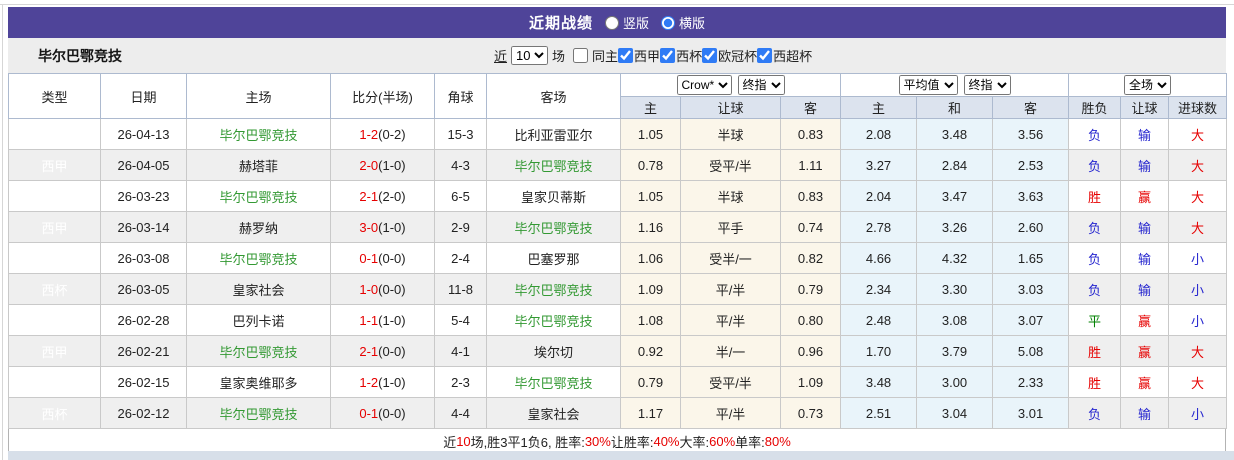  I want to click on euro-away-odds: 3.03, so click(1031, 289).